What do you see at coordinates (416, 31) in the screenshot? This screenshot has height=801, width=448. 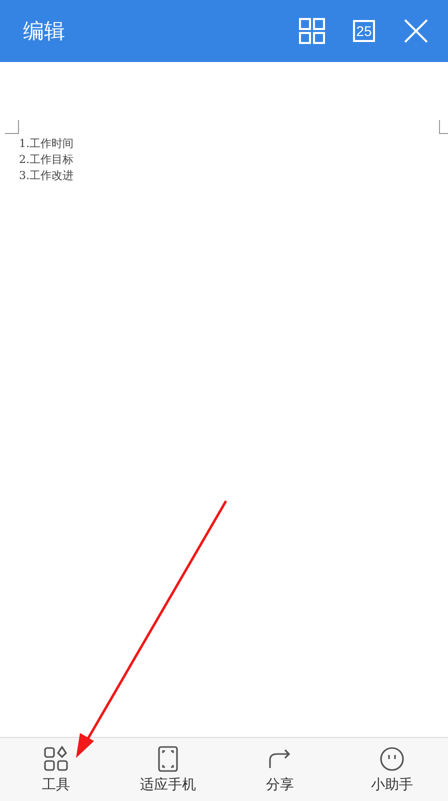 I see `close-icon` at bounding box center [416, 31].